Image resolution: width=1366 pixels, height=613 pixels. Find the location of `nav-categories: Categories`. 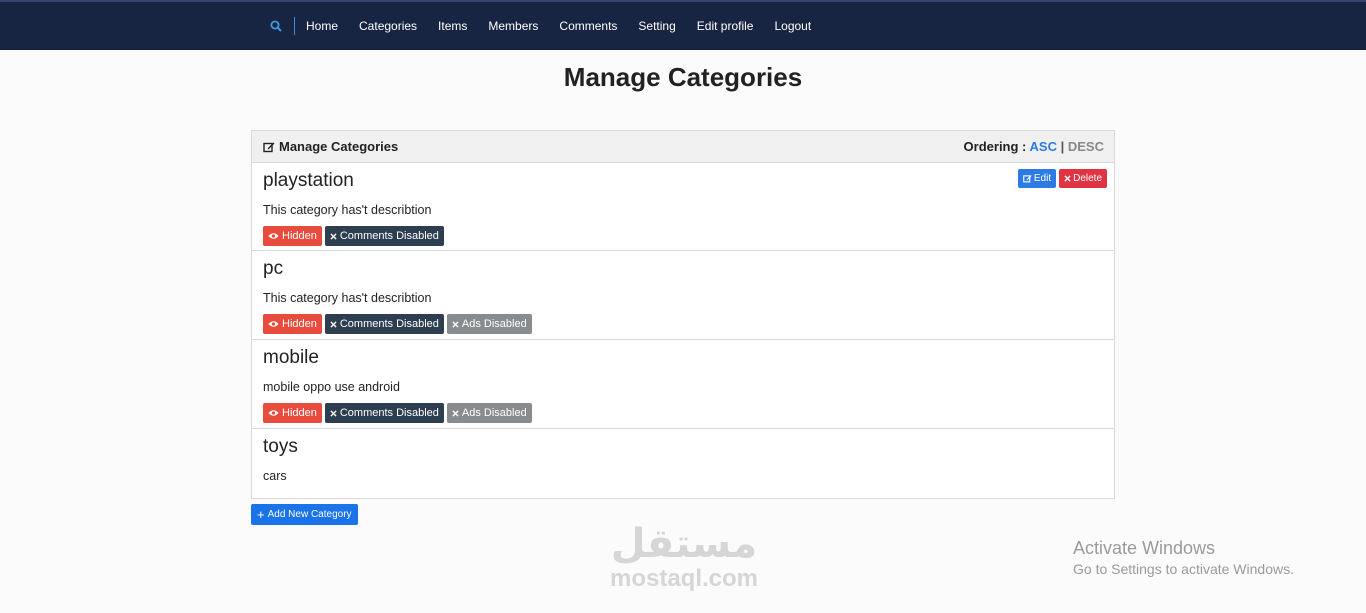

nav-categories: Categories is located at coordinates (388, 26).